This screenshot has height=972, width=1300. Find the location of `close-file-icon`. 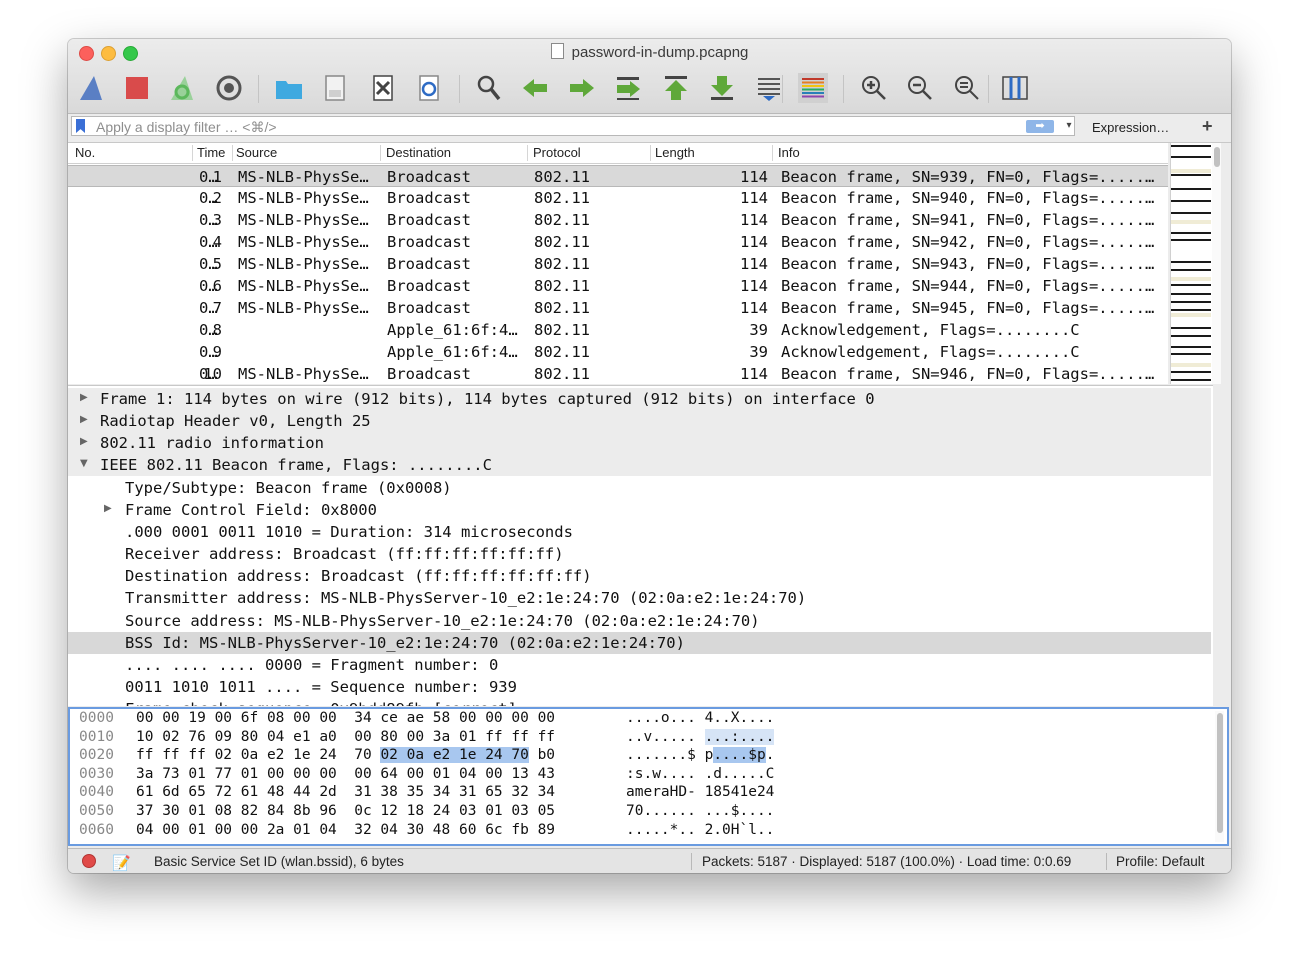

close-file-icon is located at coordinates (383, 88).